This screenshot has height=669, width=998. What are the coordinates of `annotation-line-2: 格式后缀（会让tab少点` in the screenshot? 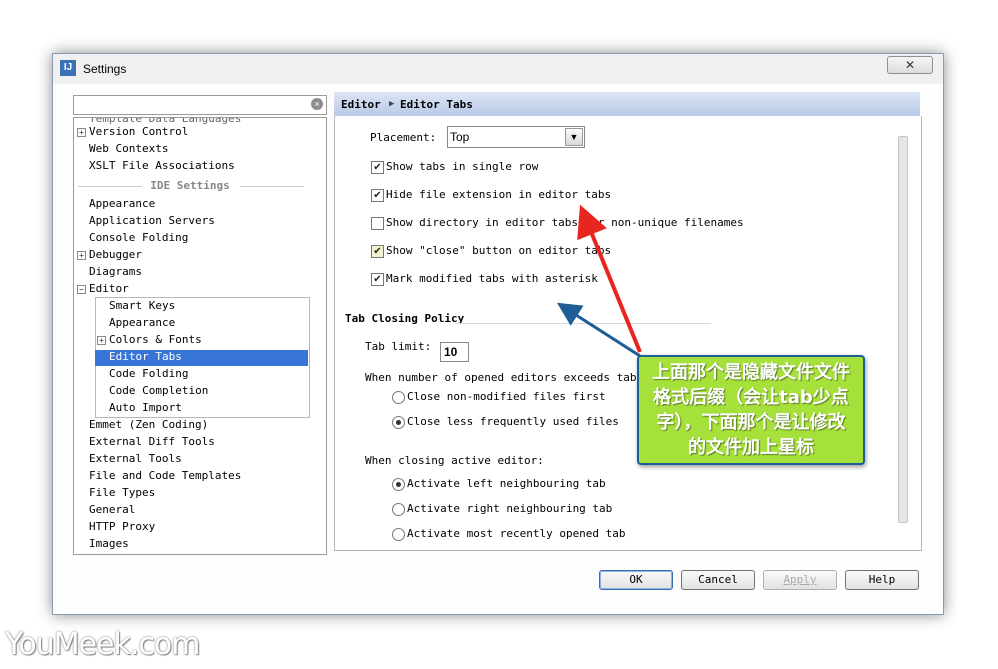 It's located at (751, 397).